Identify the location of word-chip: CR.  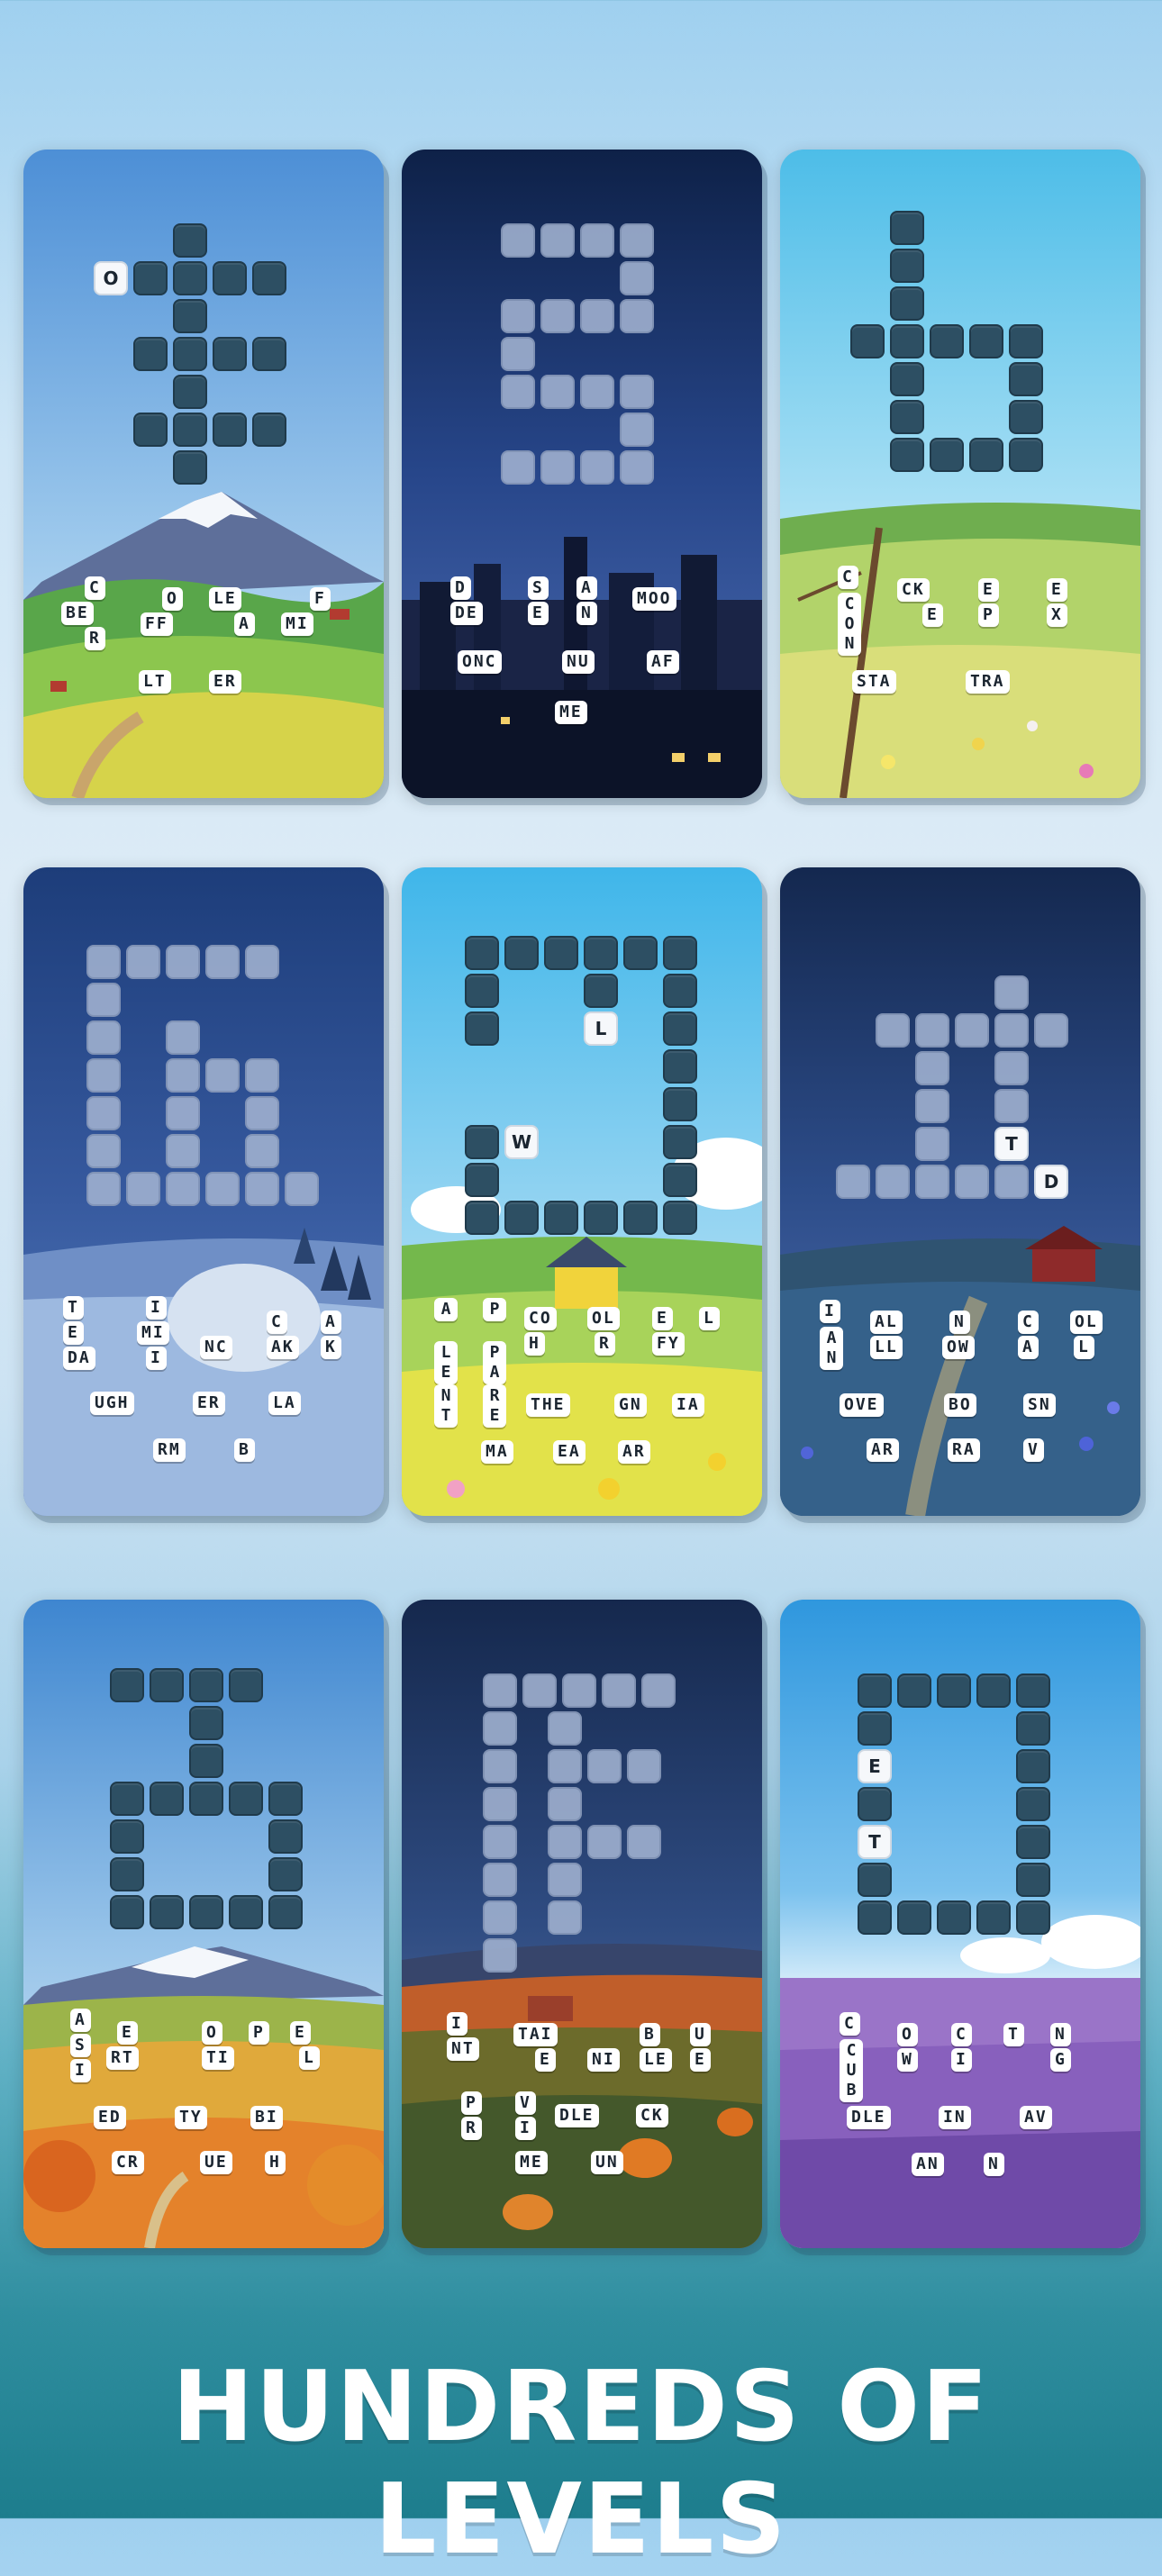
(128, 2162).